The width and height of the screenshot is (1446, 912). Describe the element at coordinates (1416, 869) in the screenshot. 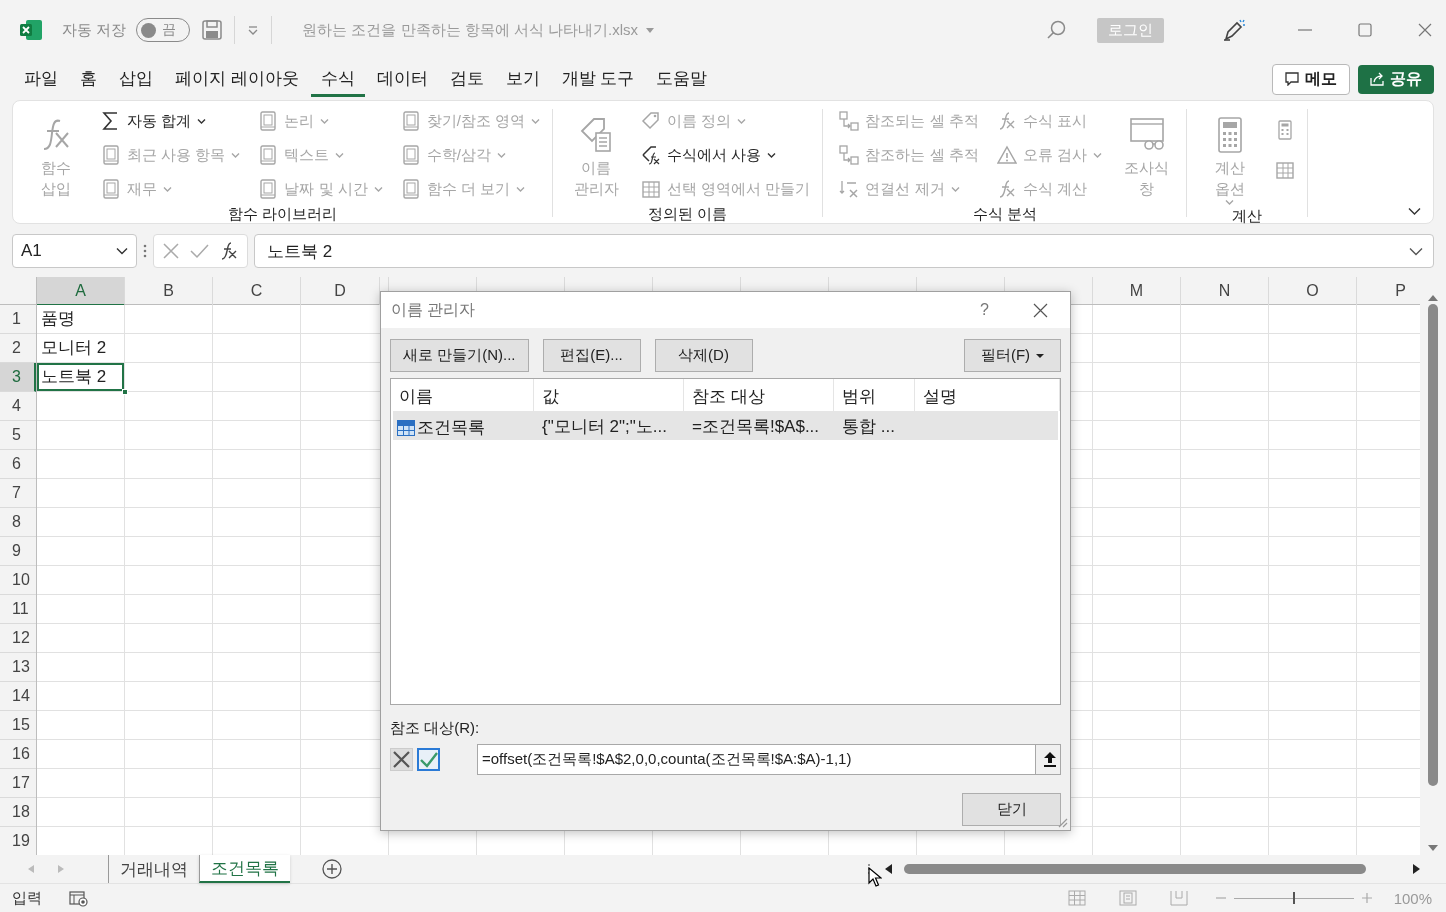

I see `scroll-right-icon` at that location.